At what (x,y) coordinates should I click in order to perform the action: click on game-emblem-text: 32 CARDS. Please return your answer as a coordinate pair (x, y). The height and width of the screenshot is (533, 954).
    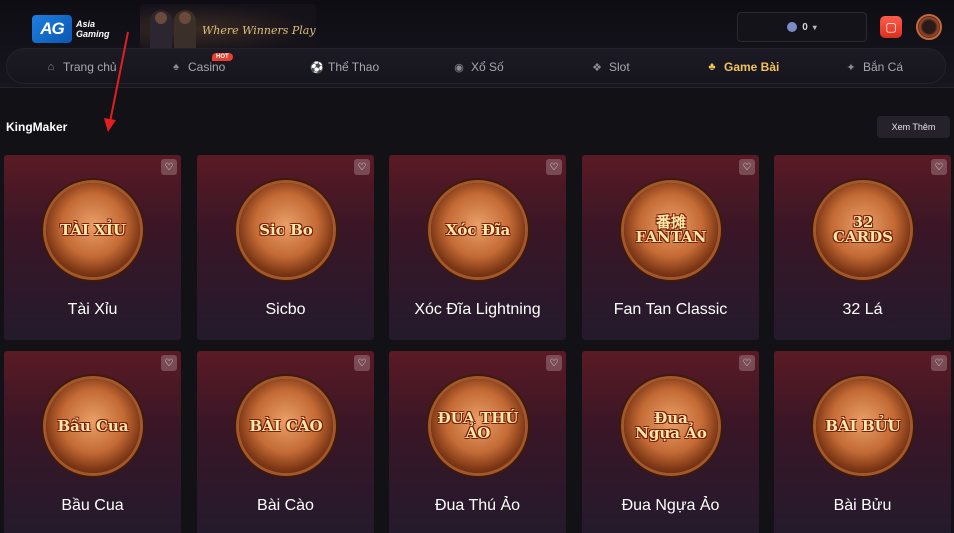
    Looking at the image, I should click on (863, 229).